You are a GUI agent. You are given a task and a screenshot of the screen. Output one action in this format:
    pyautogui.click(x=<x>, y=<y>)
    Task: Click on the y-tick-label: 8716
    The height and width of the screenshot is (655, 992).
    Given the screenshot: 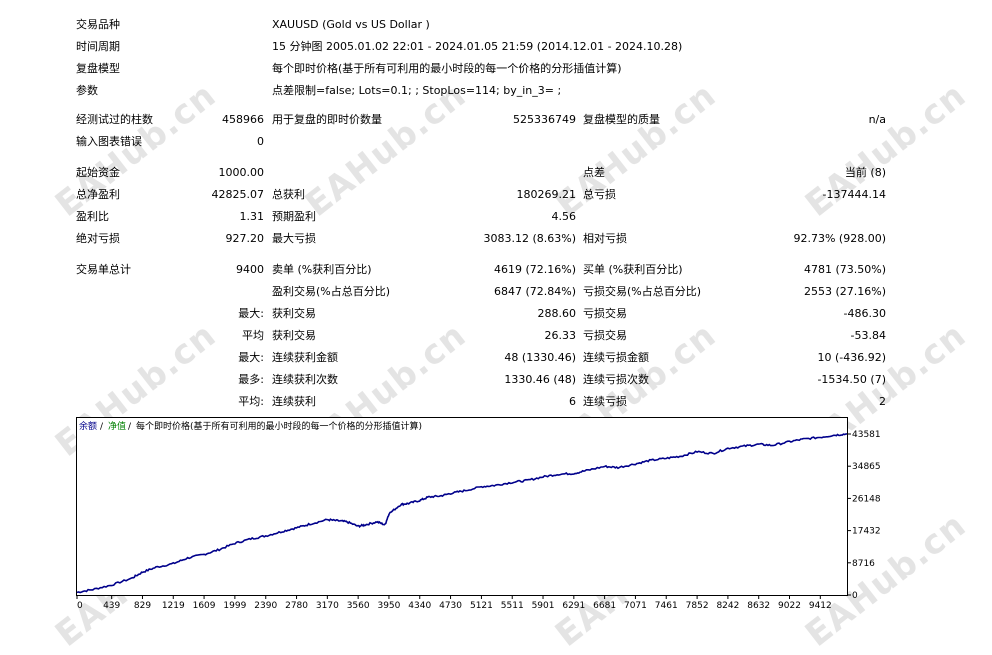 What is the action you would take?
    pyautogui.click(x=863, y=564)
    